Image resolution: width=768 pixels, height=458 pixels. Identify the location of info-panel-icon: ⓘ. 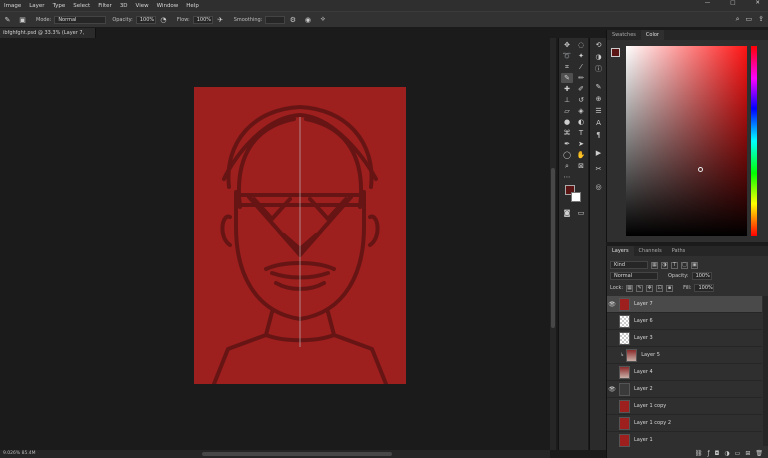
(598, 69).